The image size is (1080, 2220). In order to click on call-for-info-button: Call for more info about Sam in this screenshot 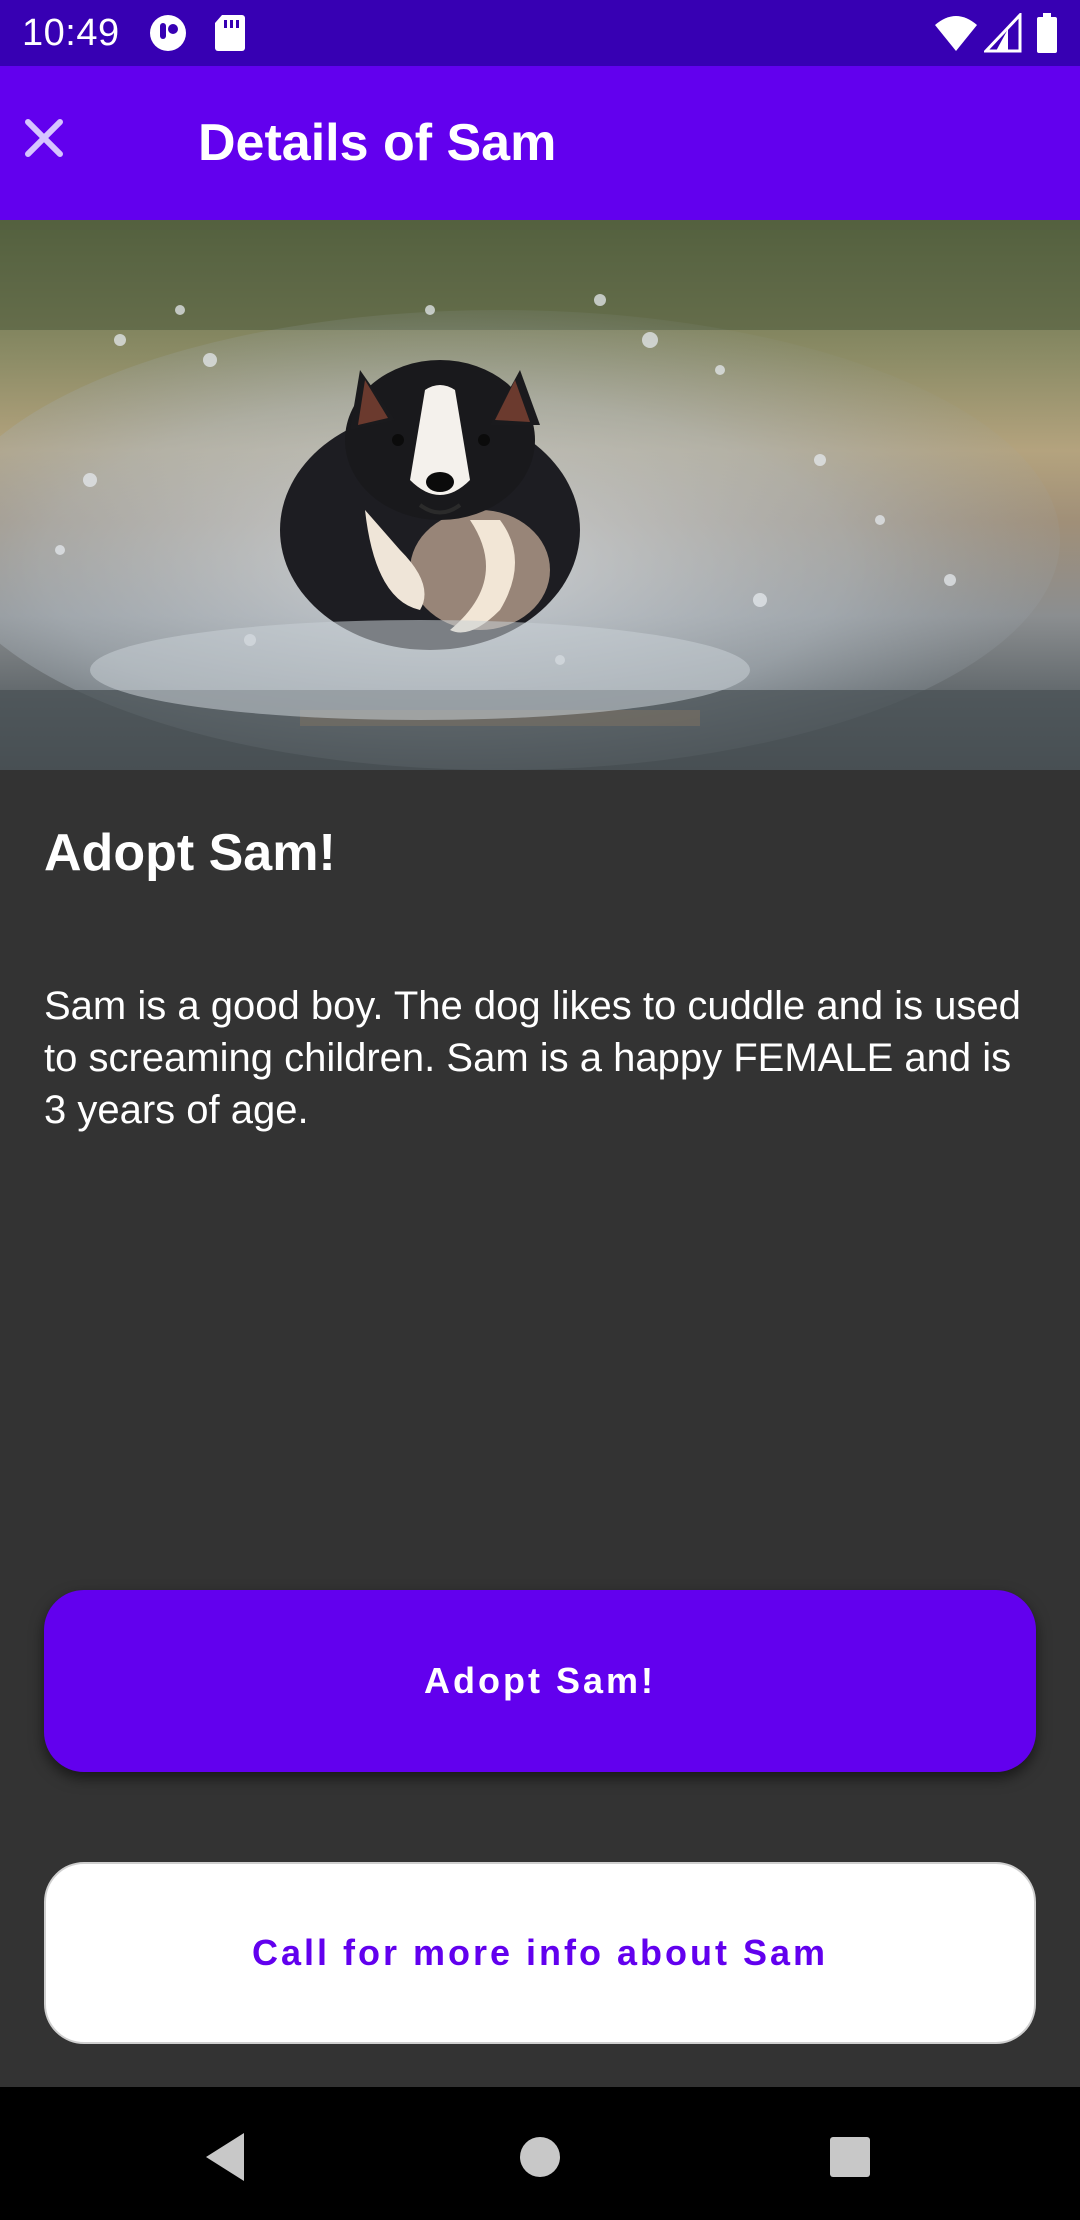, I will do `click(540, 1953)`.